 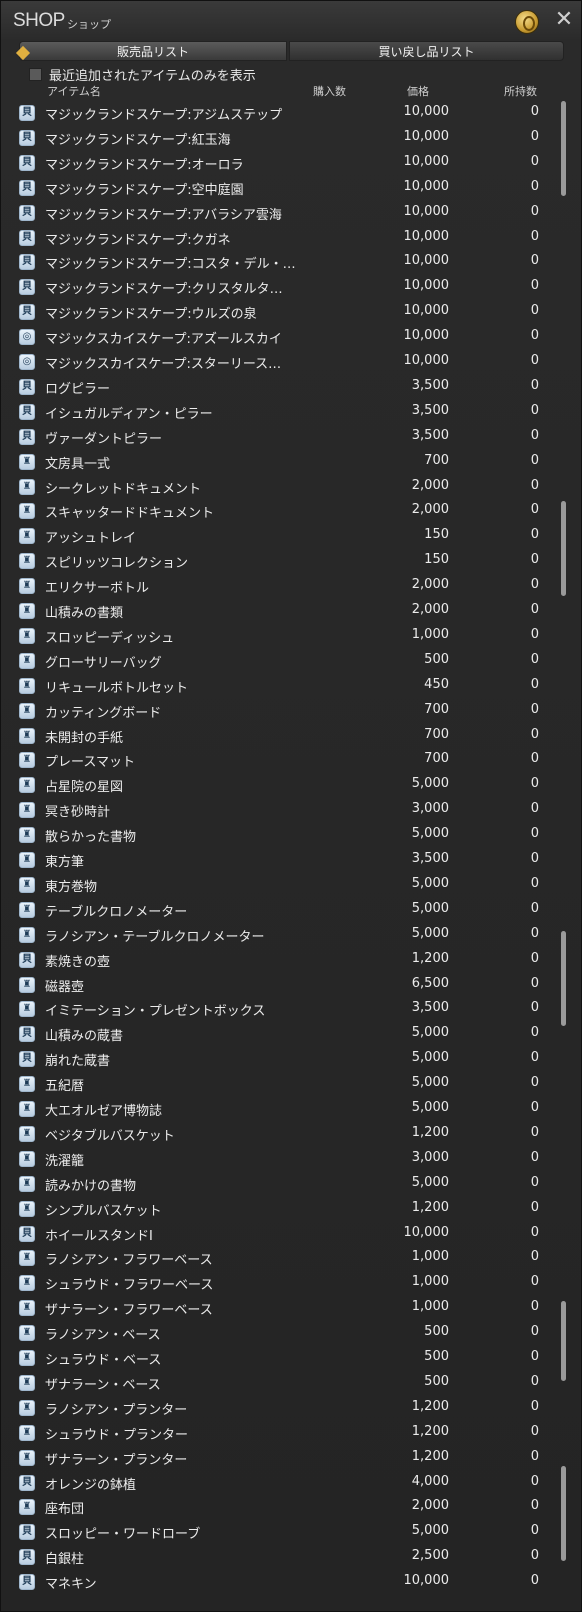 What do you see at coordinates (290, 287) in the screenshot?
I see `list-item: 貝 マジックランドスケープ:クリスタルタ… 10,000 0` at bounding box center [290, 287].